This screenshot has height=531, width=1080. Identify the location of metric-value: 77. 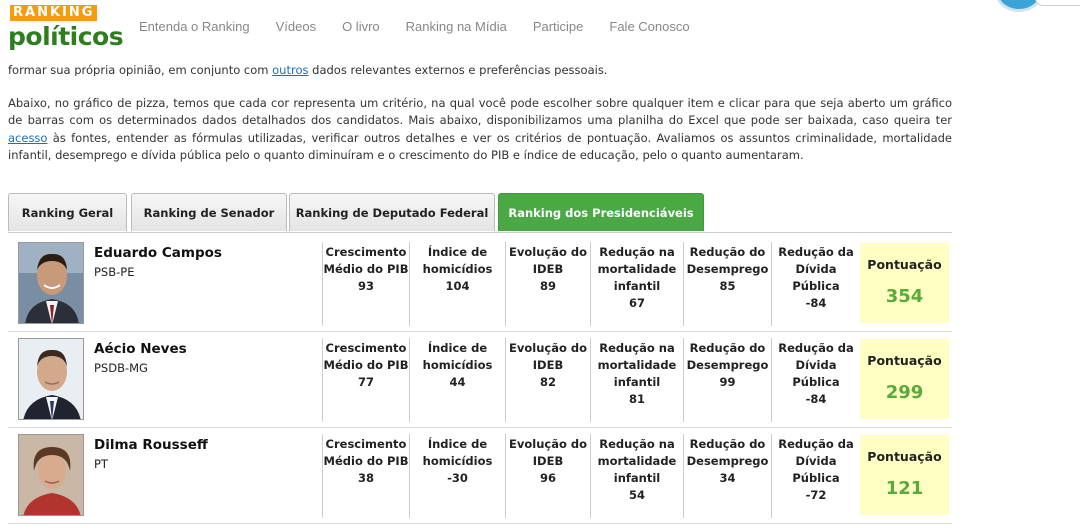
(365, 382).